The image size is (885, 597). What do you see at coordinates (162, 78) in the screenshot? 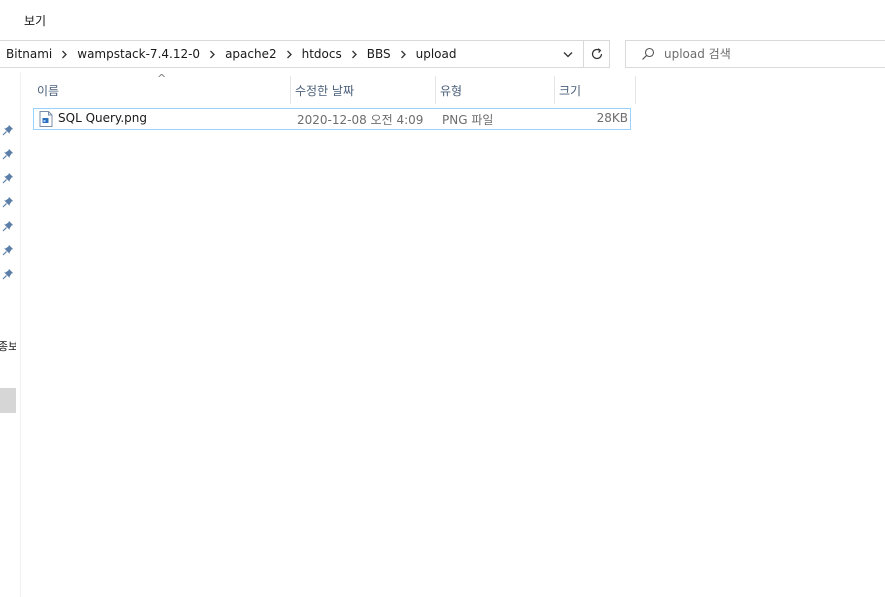
I see `sort-up-icon: ^` at bounding box center [162, 78].